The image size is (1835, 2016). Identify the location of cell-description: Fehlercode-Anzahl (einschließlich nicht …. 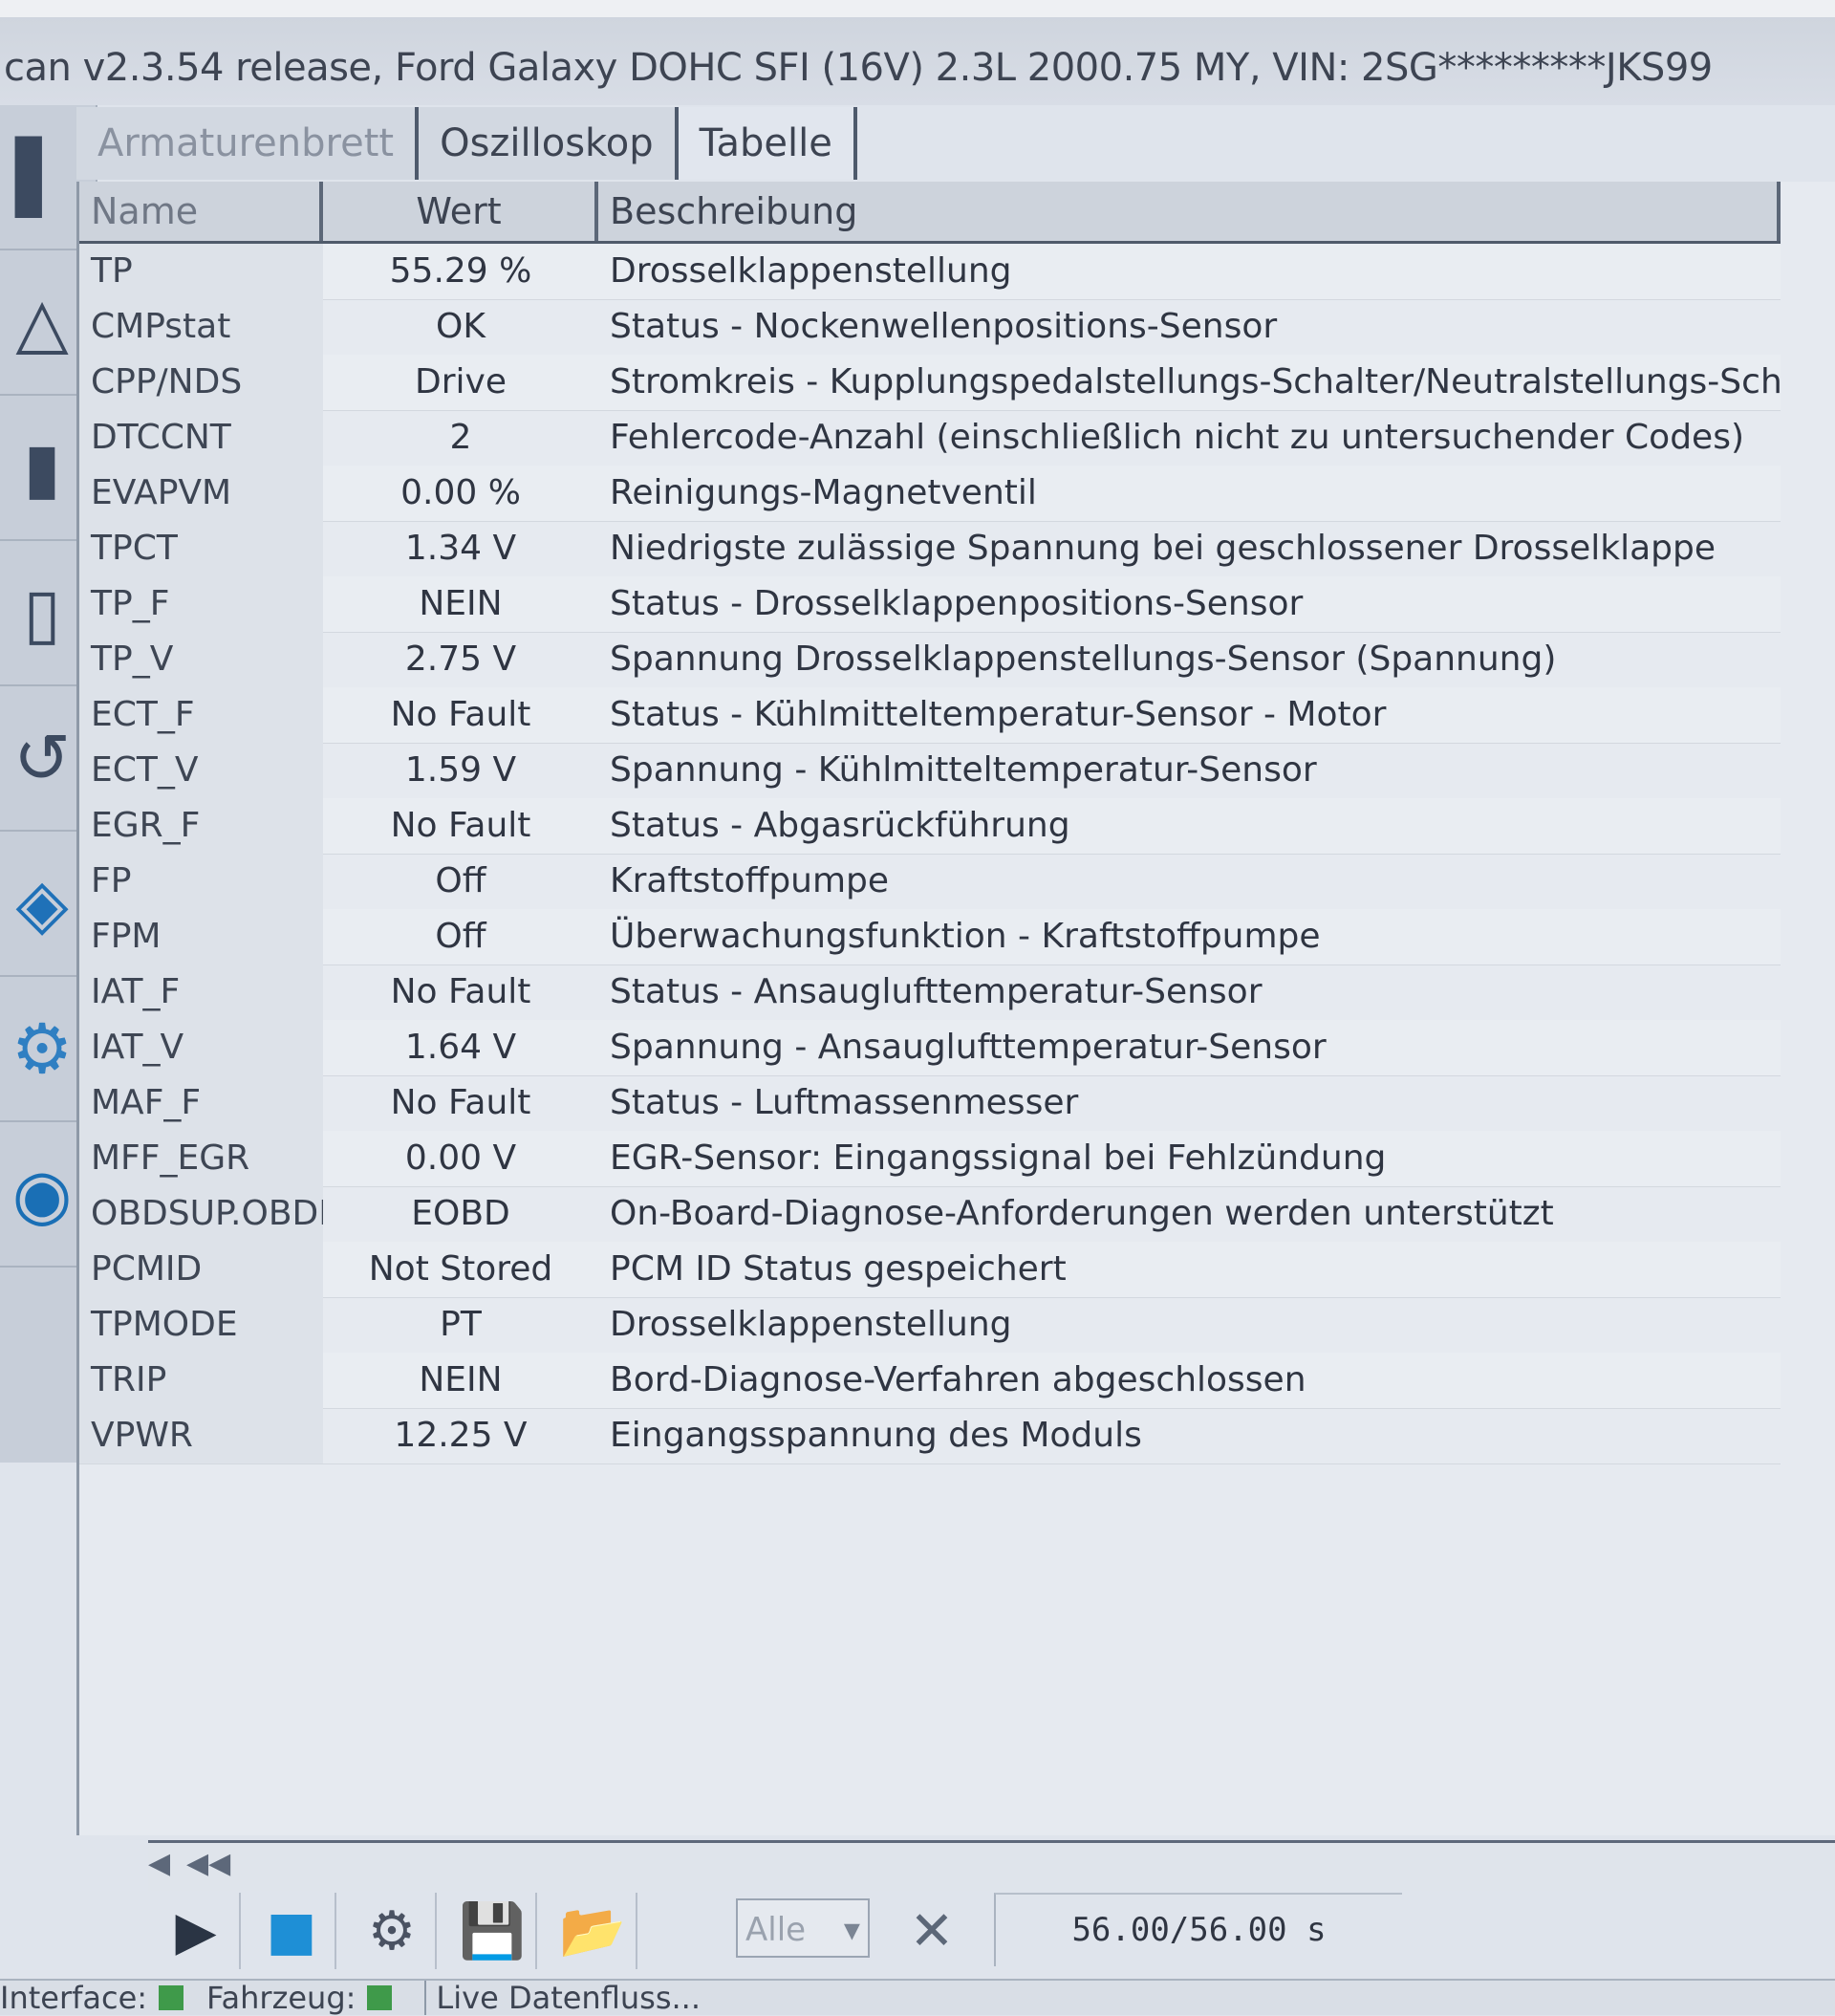
(1177, 437).